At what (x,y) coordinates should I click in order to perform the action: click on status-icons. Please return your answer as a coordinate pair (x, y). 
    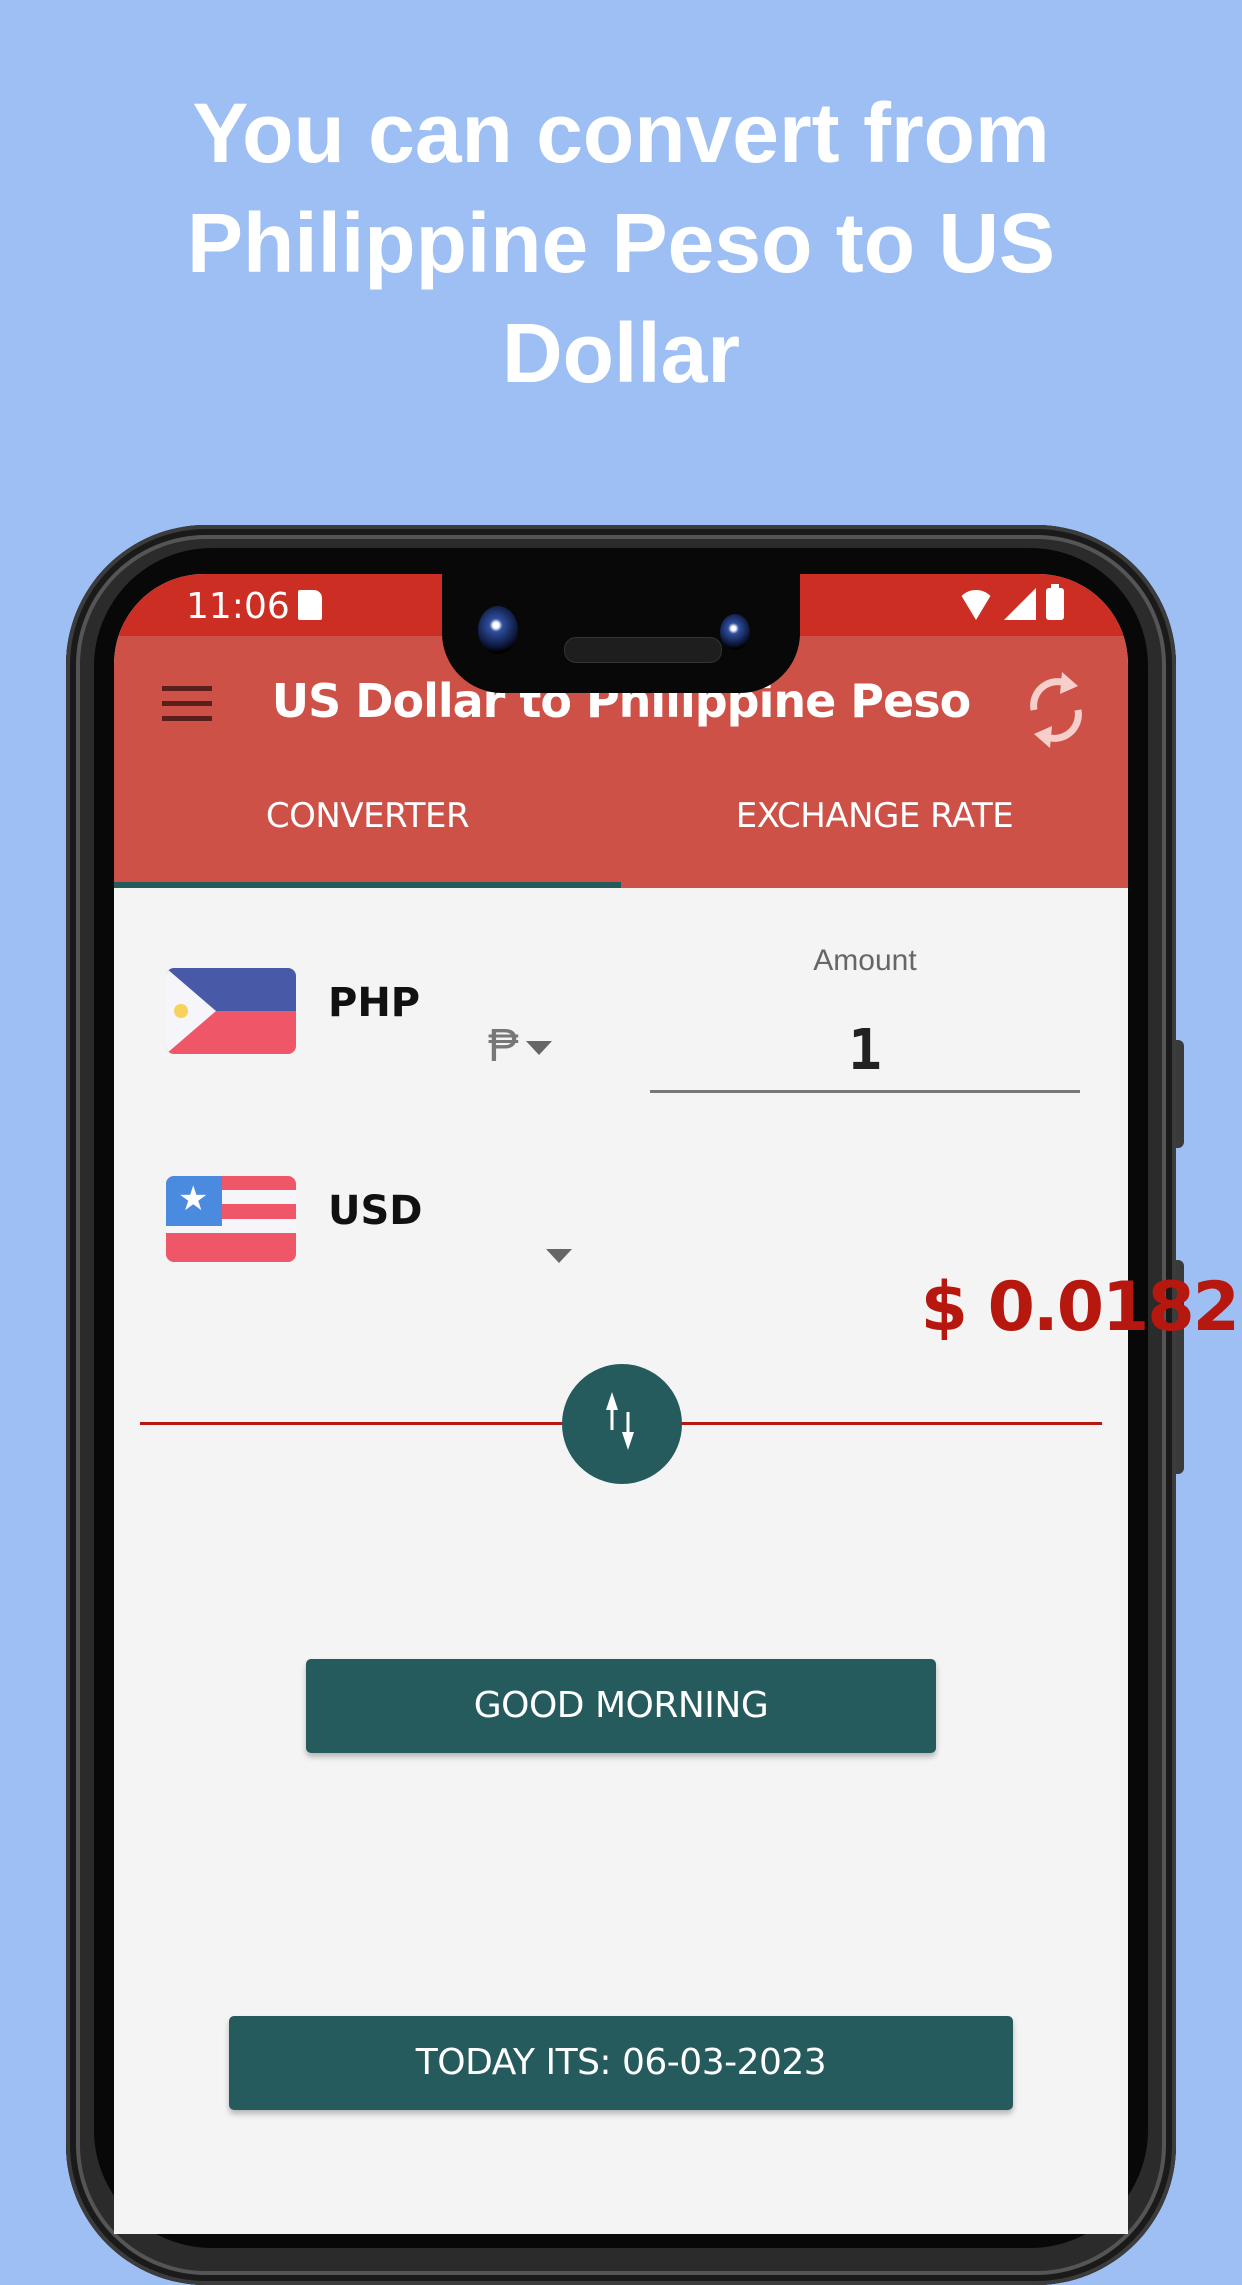
    Looking at the image, I should click on (1011, 602).